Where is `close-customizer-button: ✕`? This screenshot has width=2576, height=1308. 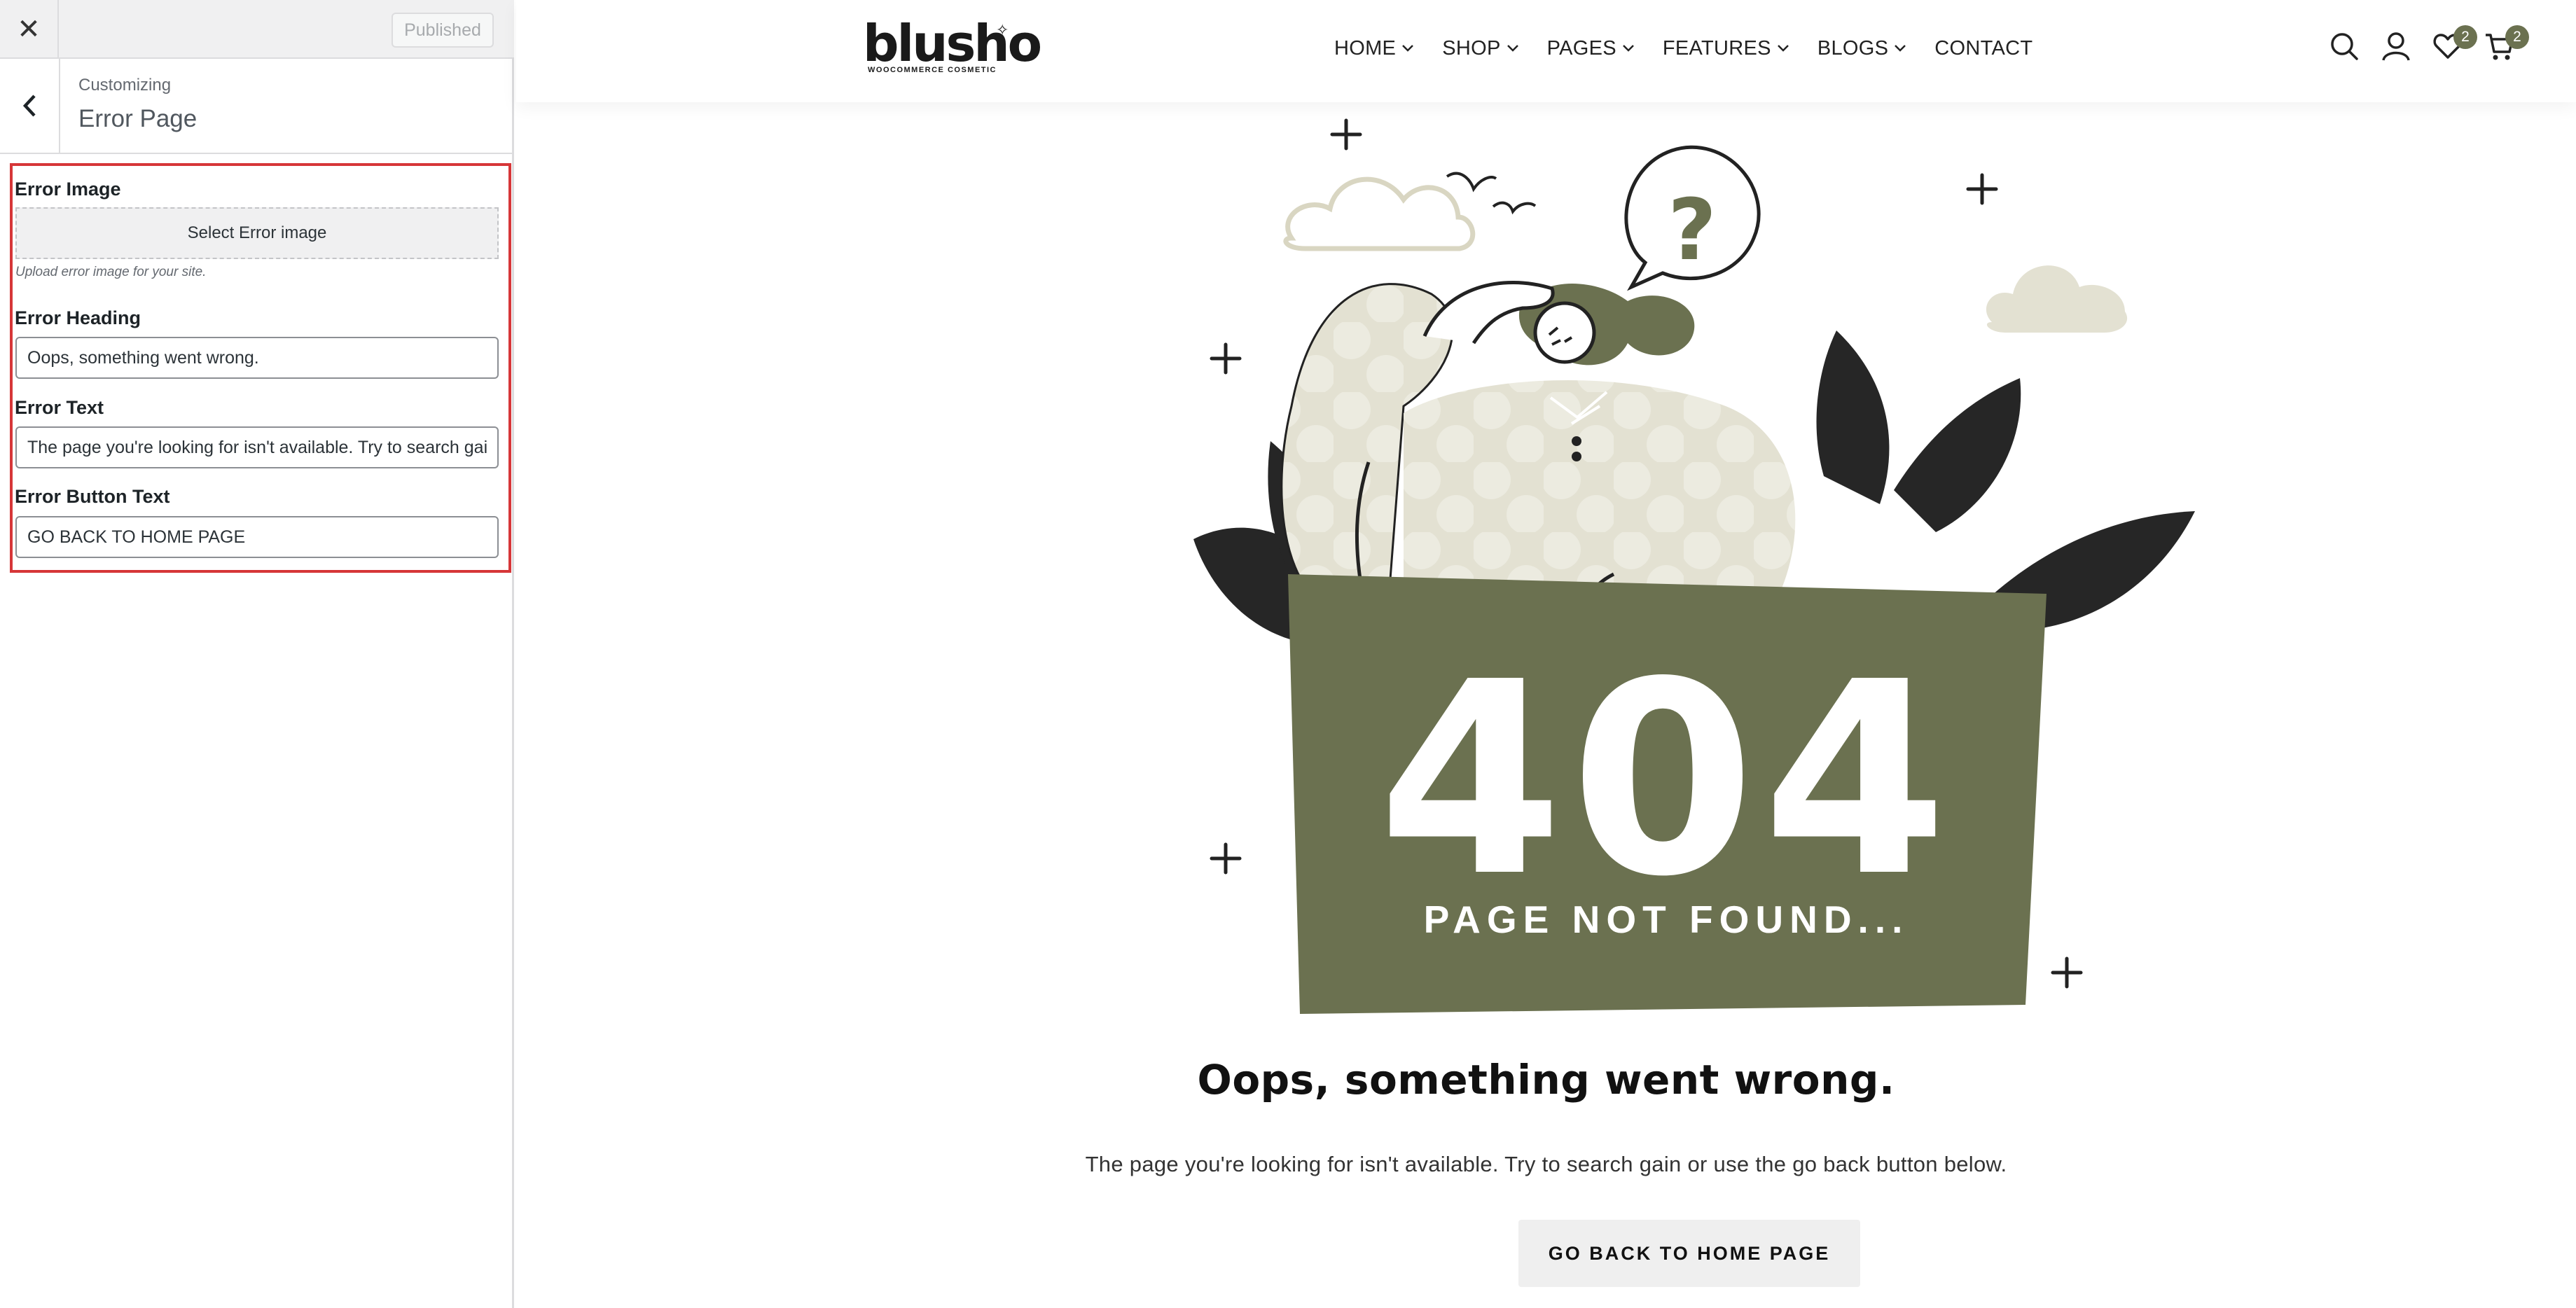 close-customizer-button: ✕ is located at coordinates (30, 29).